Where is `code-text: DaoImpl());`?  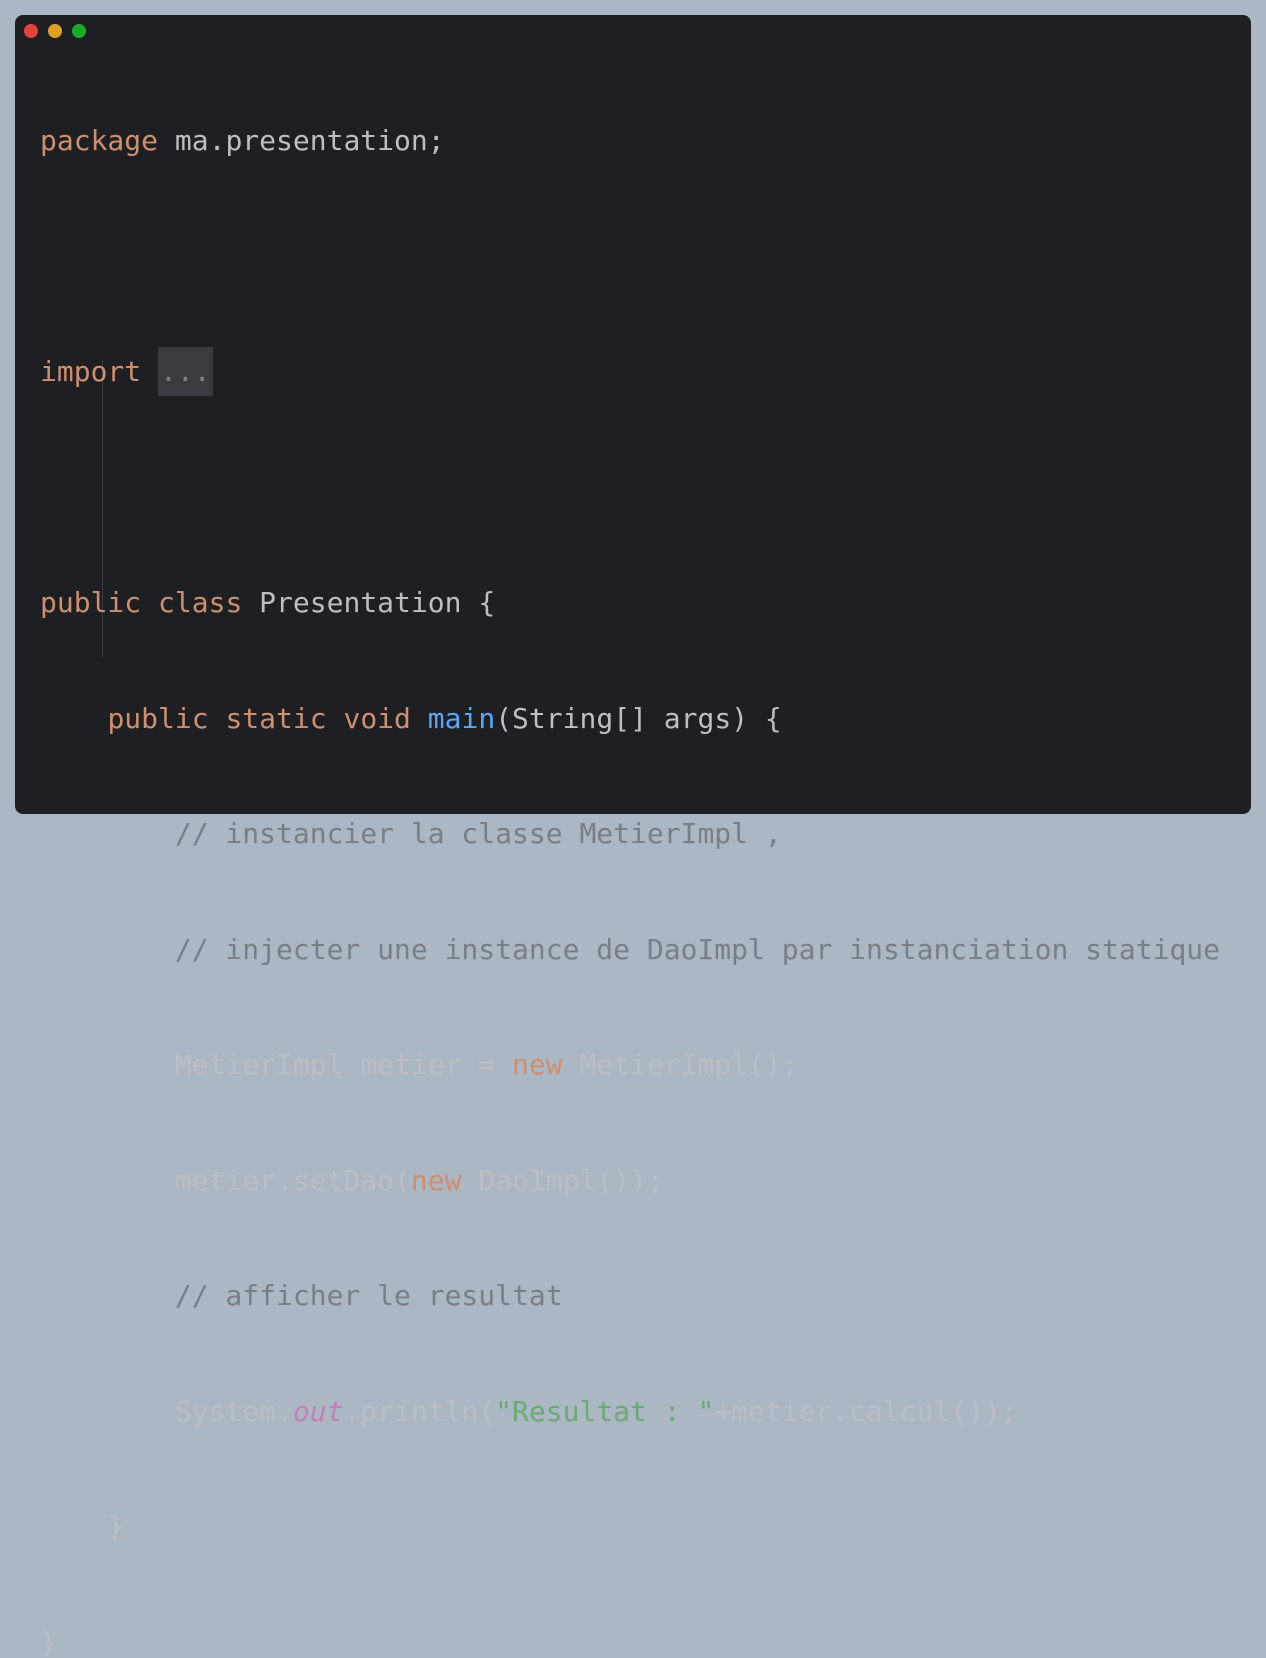 code-text: DaoImpl()); is located at coordinates (562, 1180).